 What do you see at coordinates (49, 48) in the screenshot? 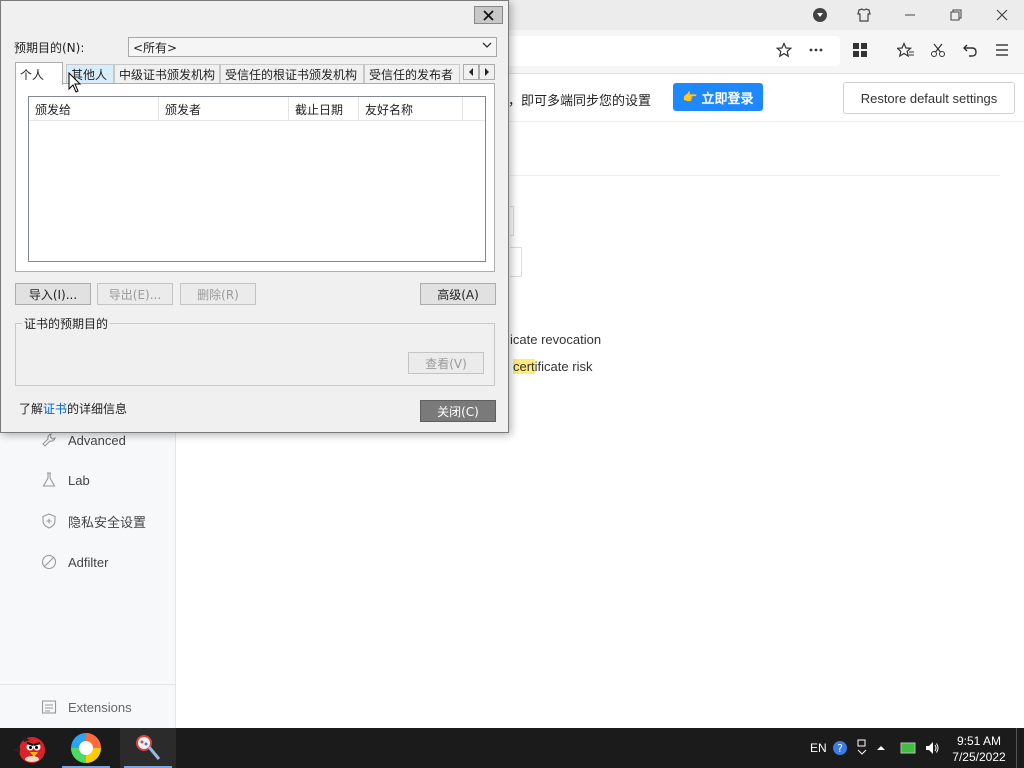
I see `intended-purpose-label: 预期目的(N):` at bounding box center [49, 48].